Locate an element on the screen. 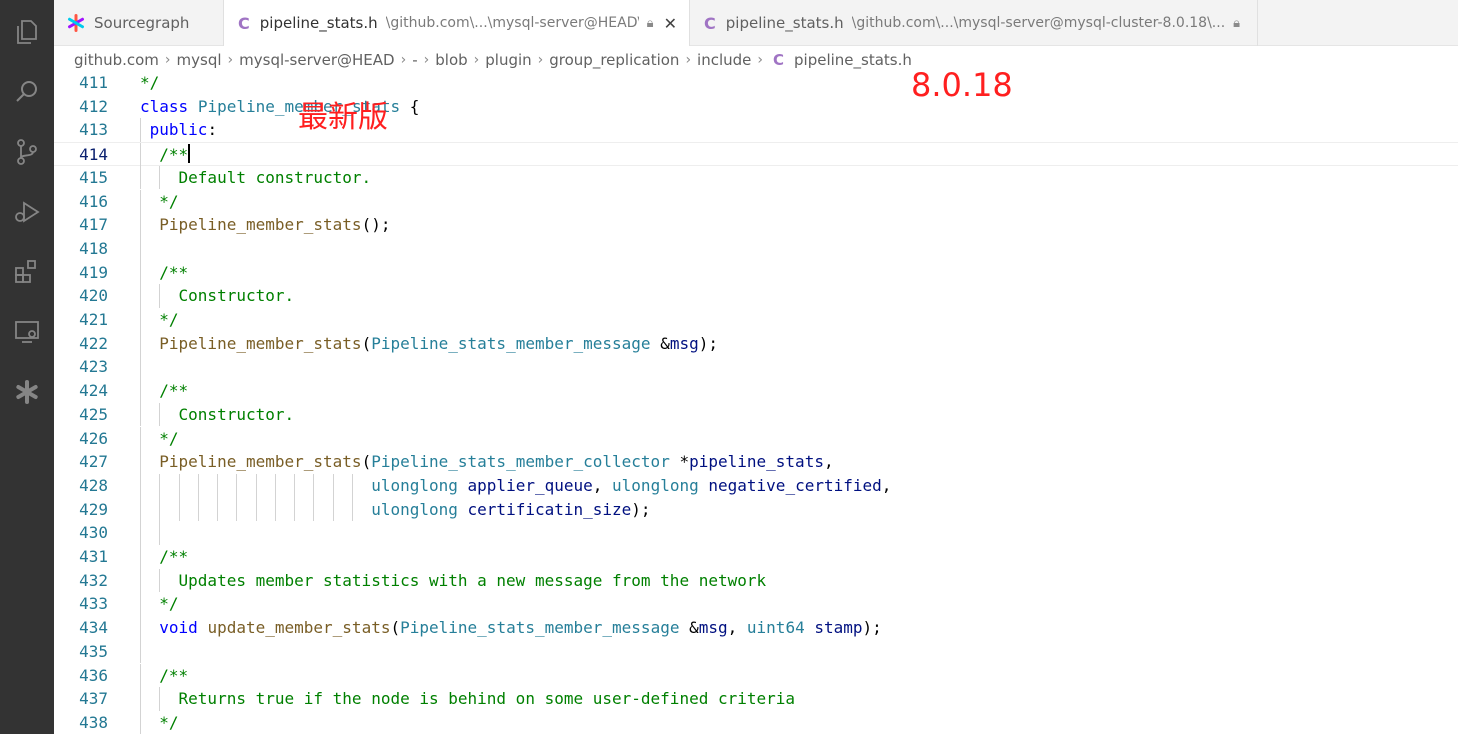  code-line: 412 class Pipeline_member_stats { is located at coordinates (756, 107).